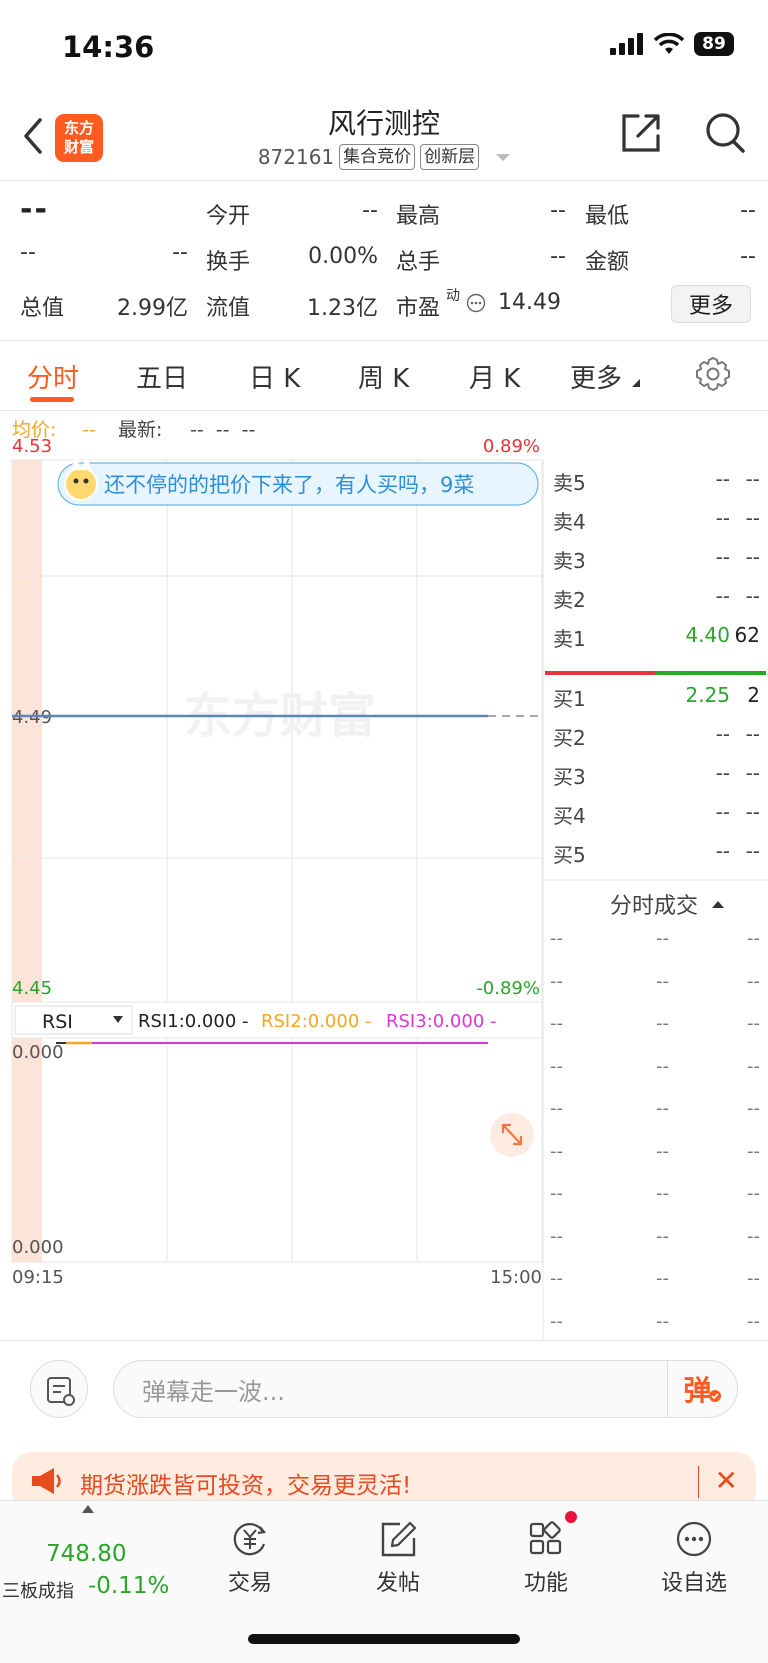  I want to click on gear-icon, so click(713, 374).